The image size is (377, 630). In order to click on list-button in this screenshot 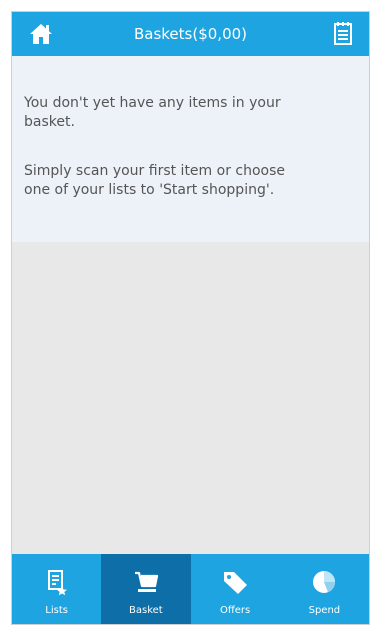, I will do `click(343, 34)`.